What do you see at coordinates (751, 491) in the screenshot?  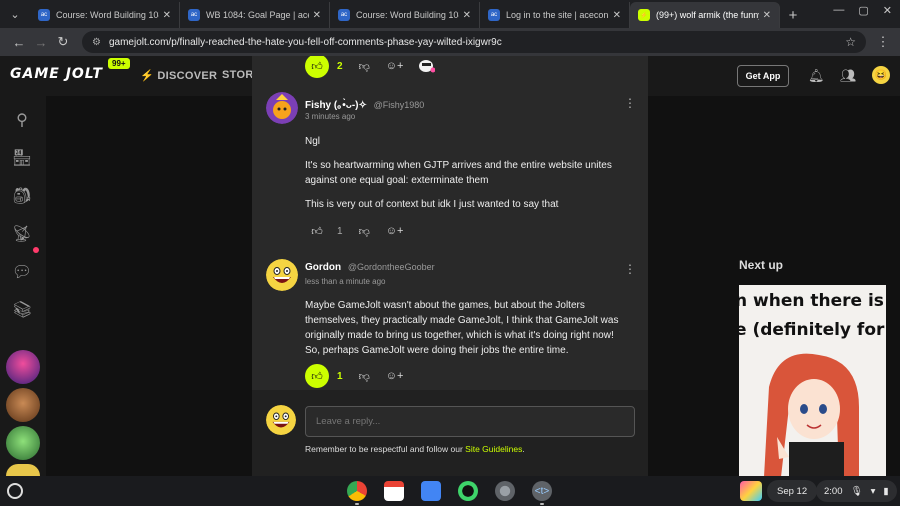 I see `tote-thumbnail-icon` at bounding box center [751, 491].